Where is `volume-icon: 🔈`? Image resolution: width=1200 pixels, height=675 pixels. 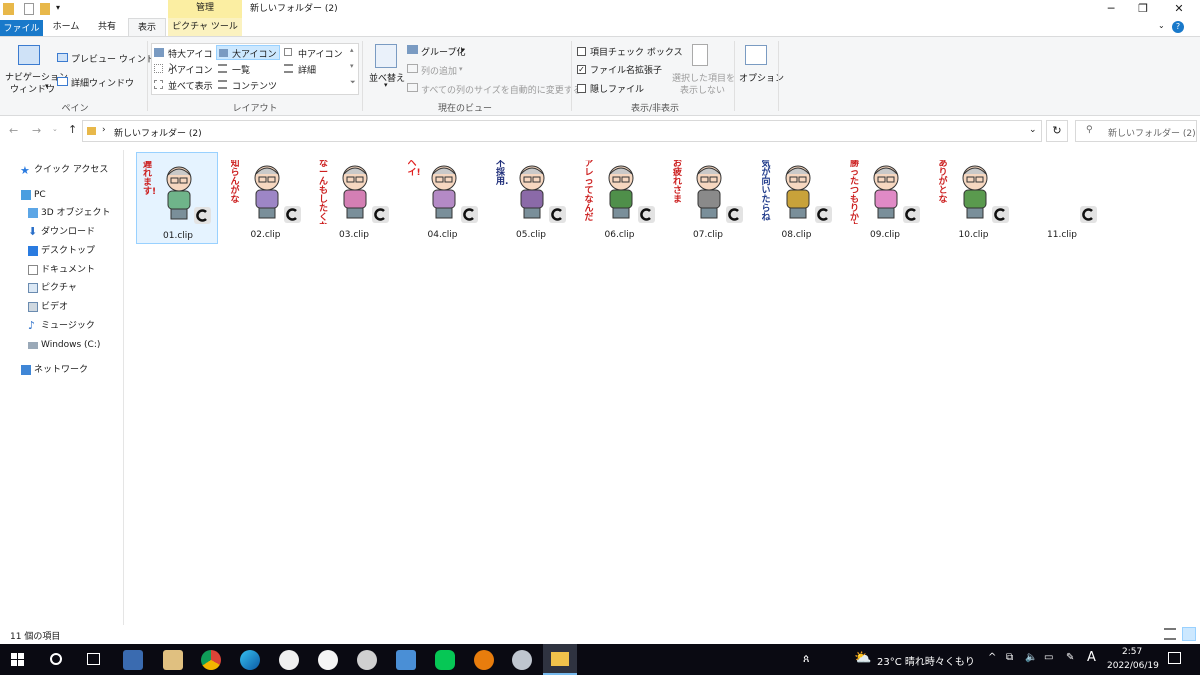 volume-icon: 🔈 is located at coordinates (1031, 657).